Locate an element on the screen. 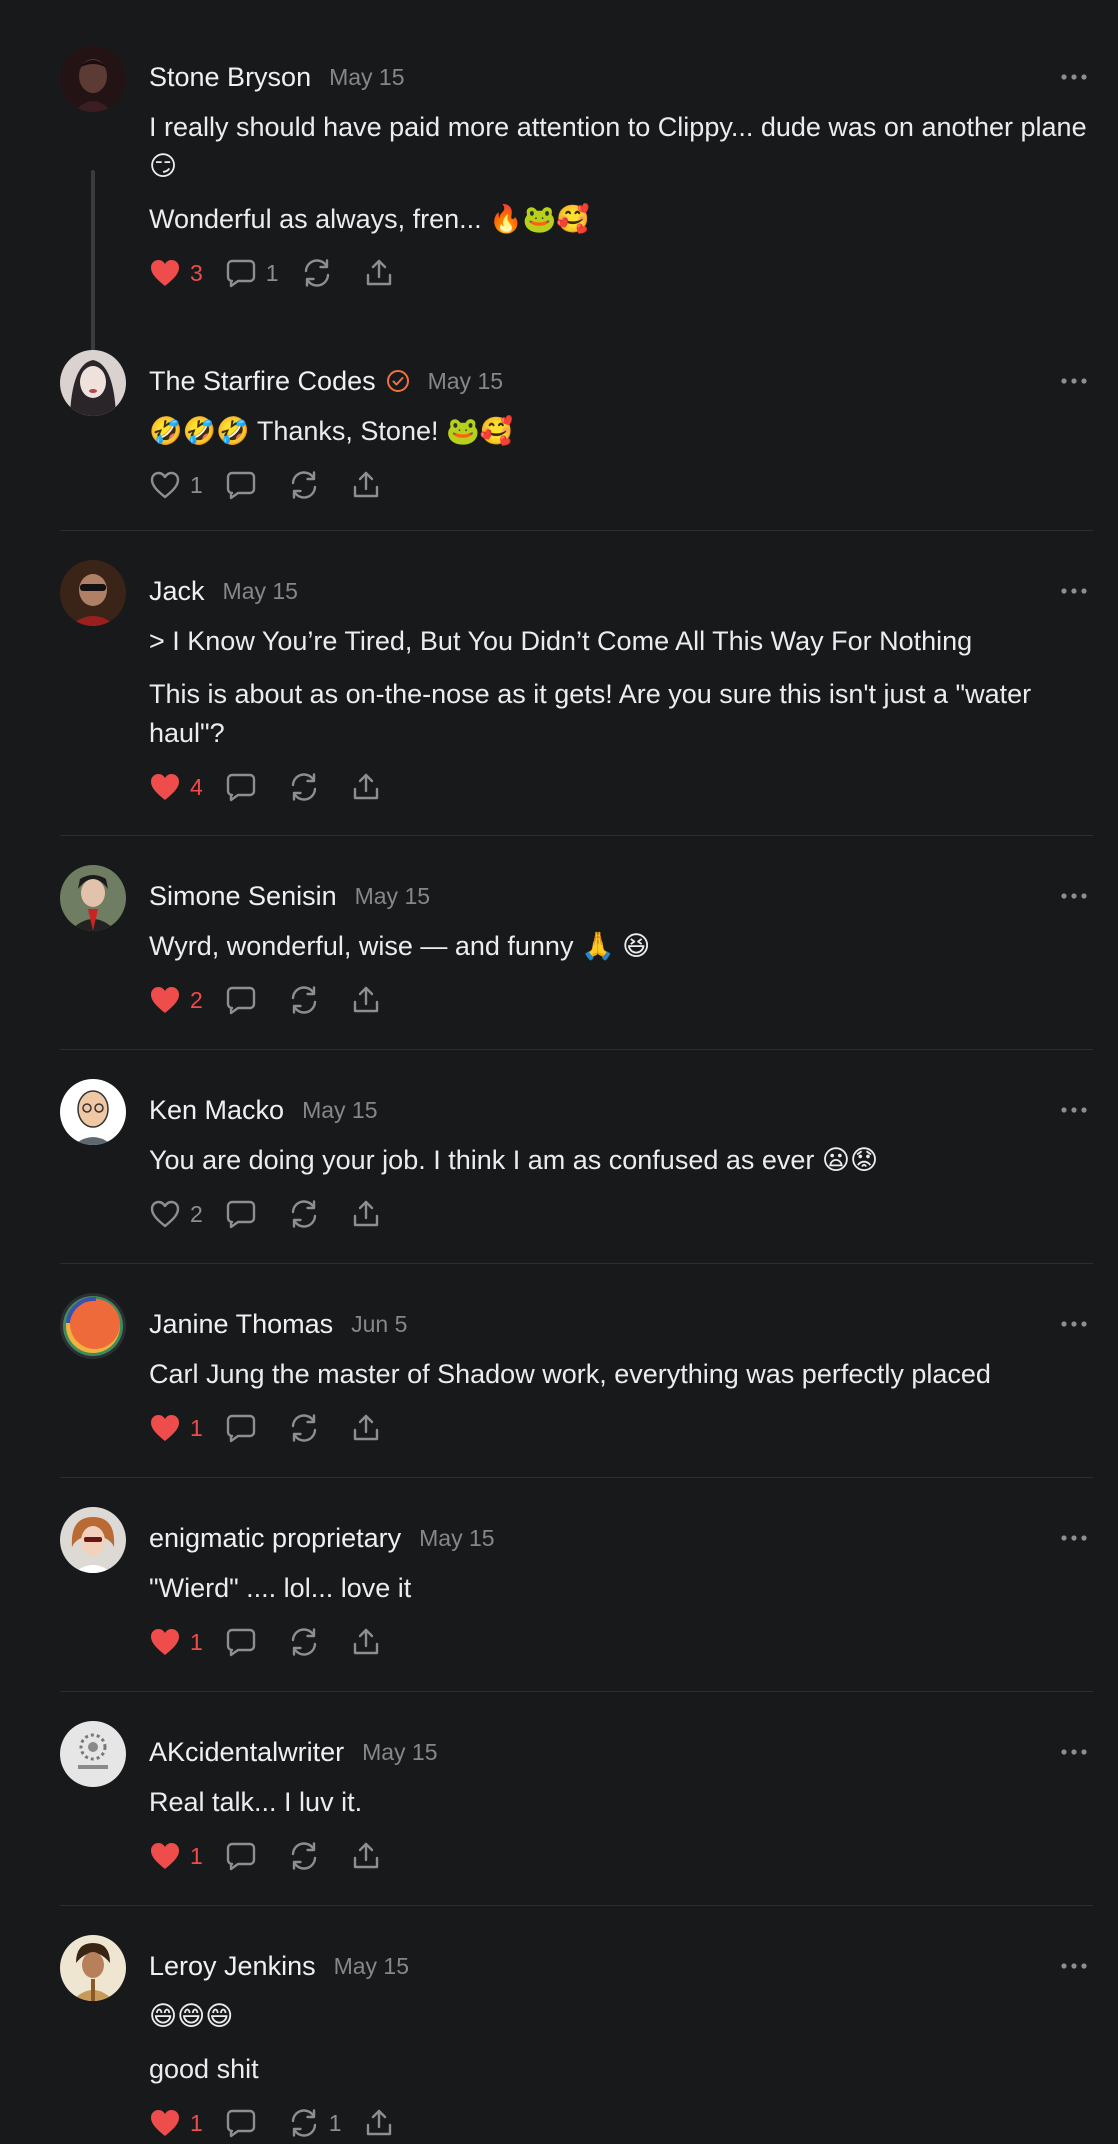 Image resolution: width=1118 pixels, height=2144 pixels. author-name: Simone Senisin is located at coordinates (243, 896).